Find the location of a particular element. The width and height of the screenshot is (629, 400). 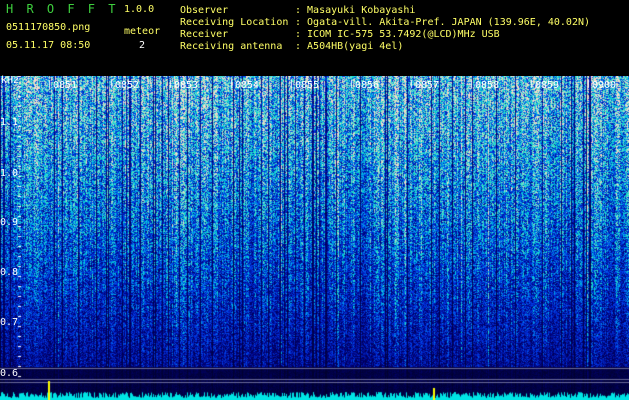

time-tick-label: 0855 is located at coordinates (307, 85).